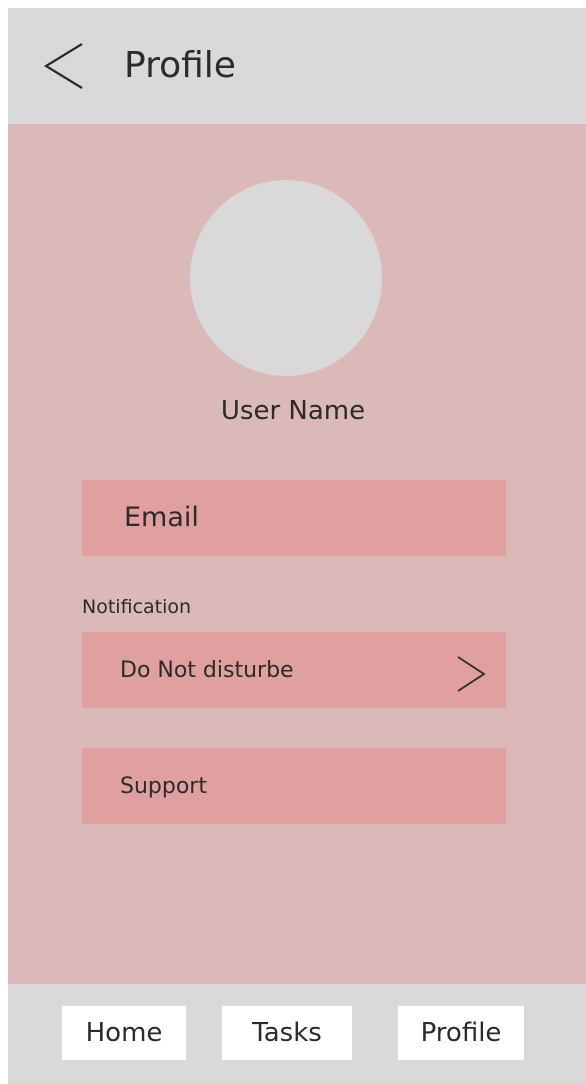  Describe the element at coordinates (297, 66) in the screenshot. I see `app-header: Profile` at that location.